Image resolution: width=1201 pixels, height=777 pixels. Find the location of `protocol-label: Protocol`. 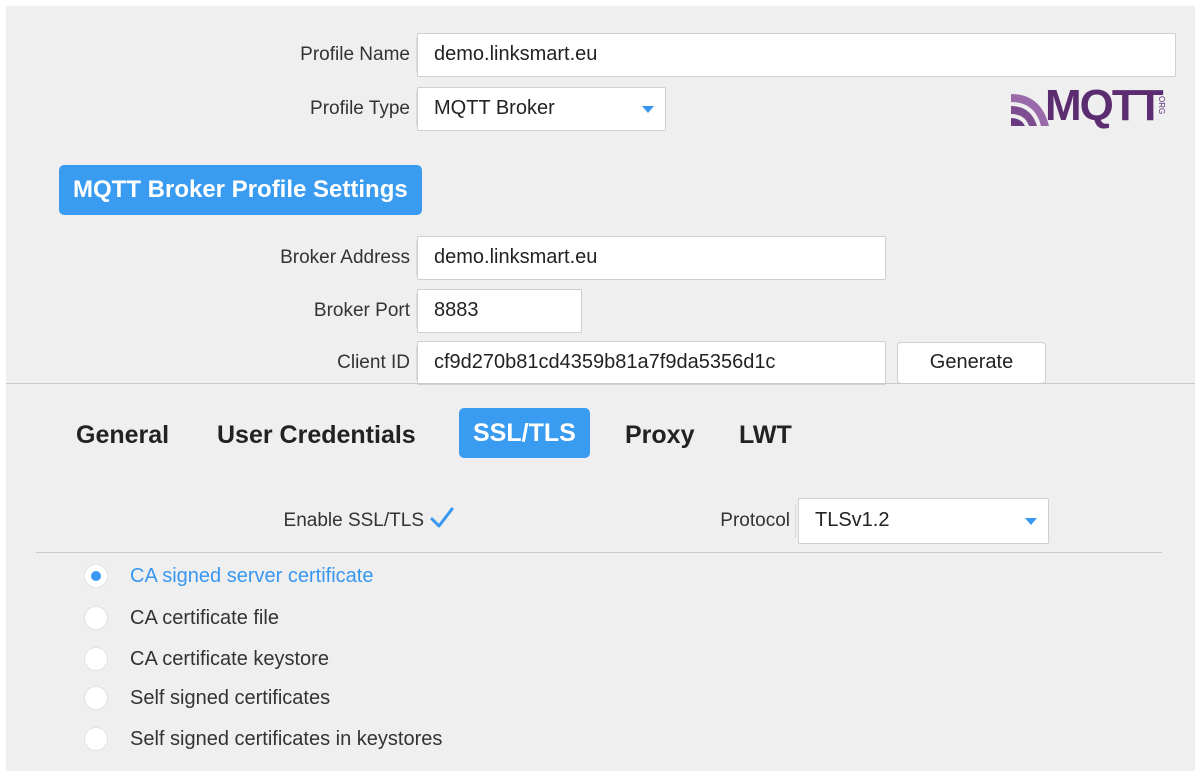

protocol-label: Protocol is located at coordinates (755, 520).